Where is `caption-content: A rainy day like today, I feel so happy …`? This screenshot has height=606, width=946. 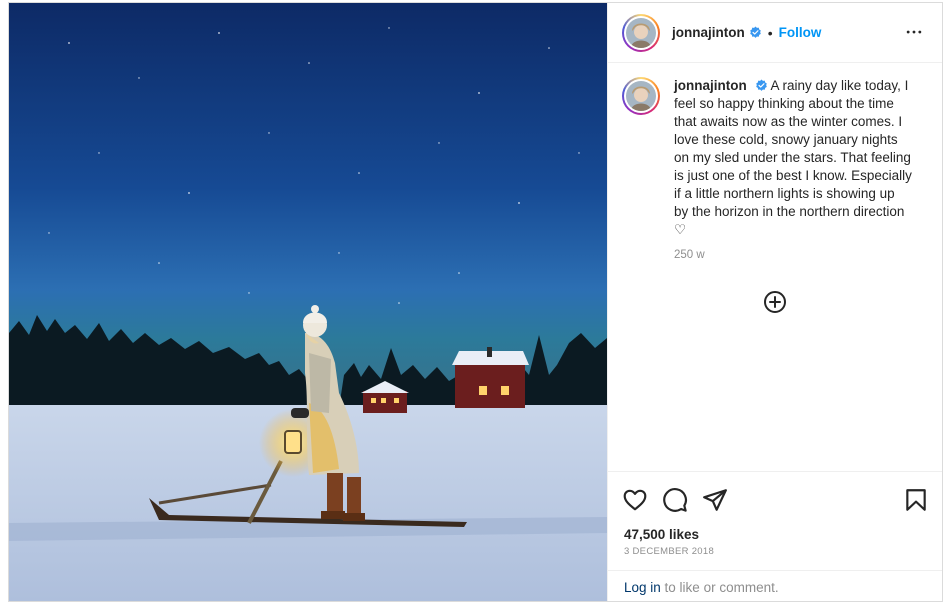 caption-content: A rainy day like today, I feel so happy … is located at coordinates (793, 157).